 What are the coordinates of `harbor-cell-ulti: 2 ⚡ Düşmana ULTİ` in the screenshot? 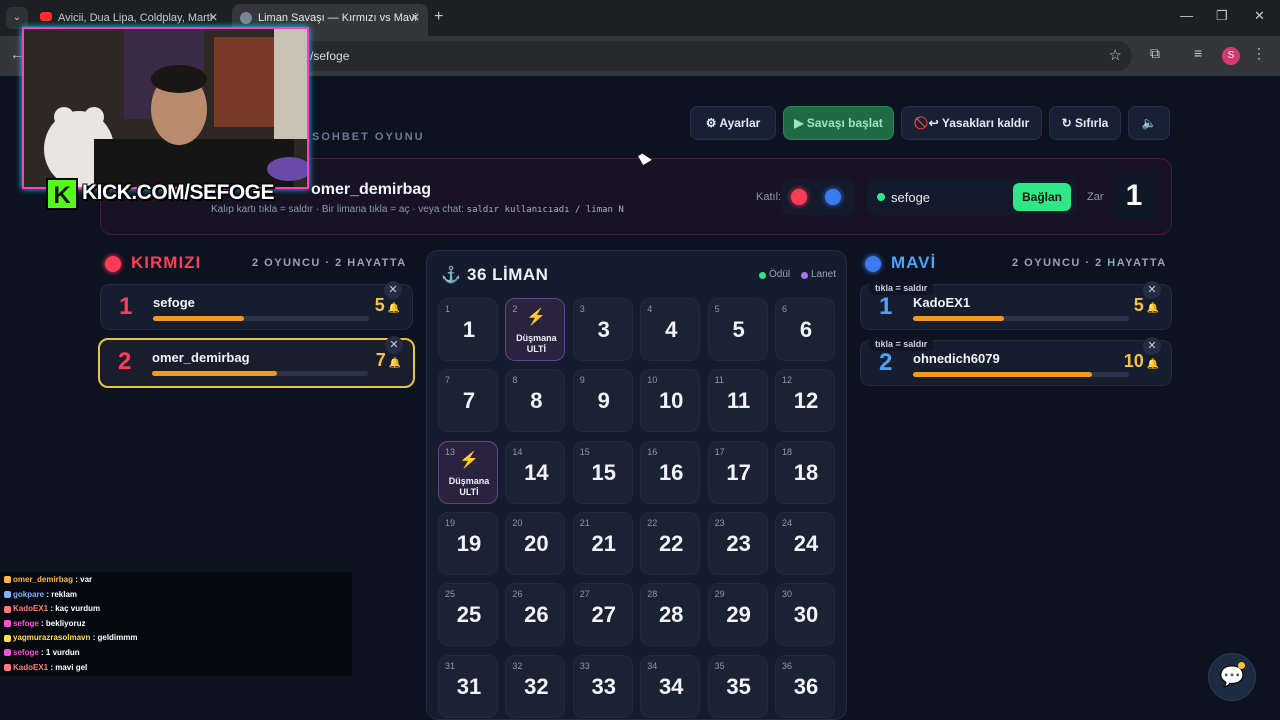 It's located at (535, 329).